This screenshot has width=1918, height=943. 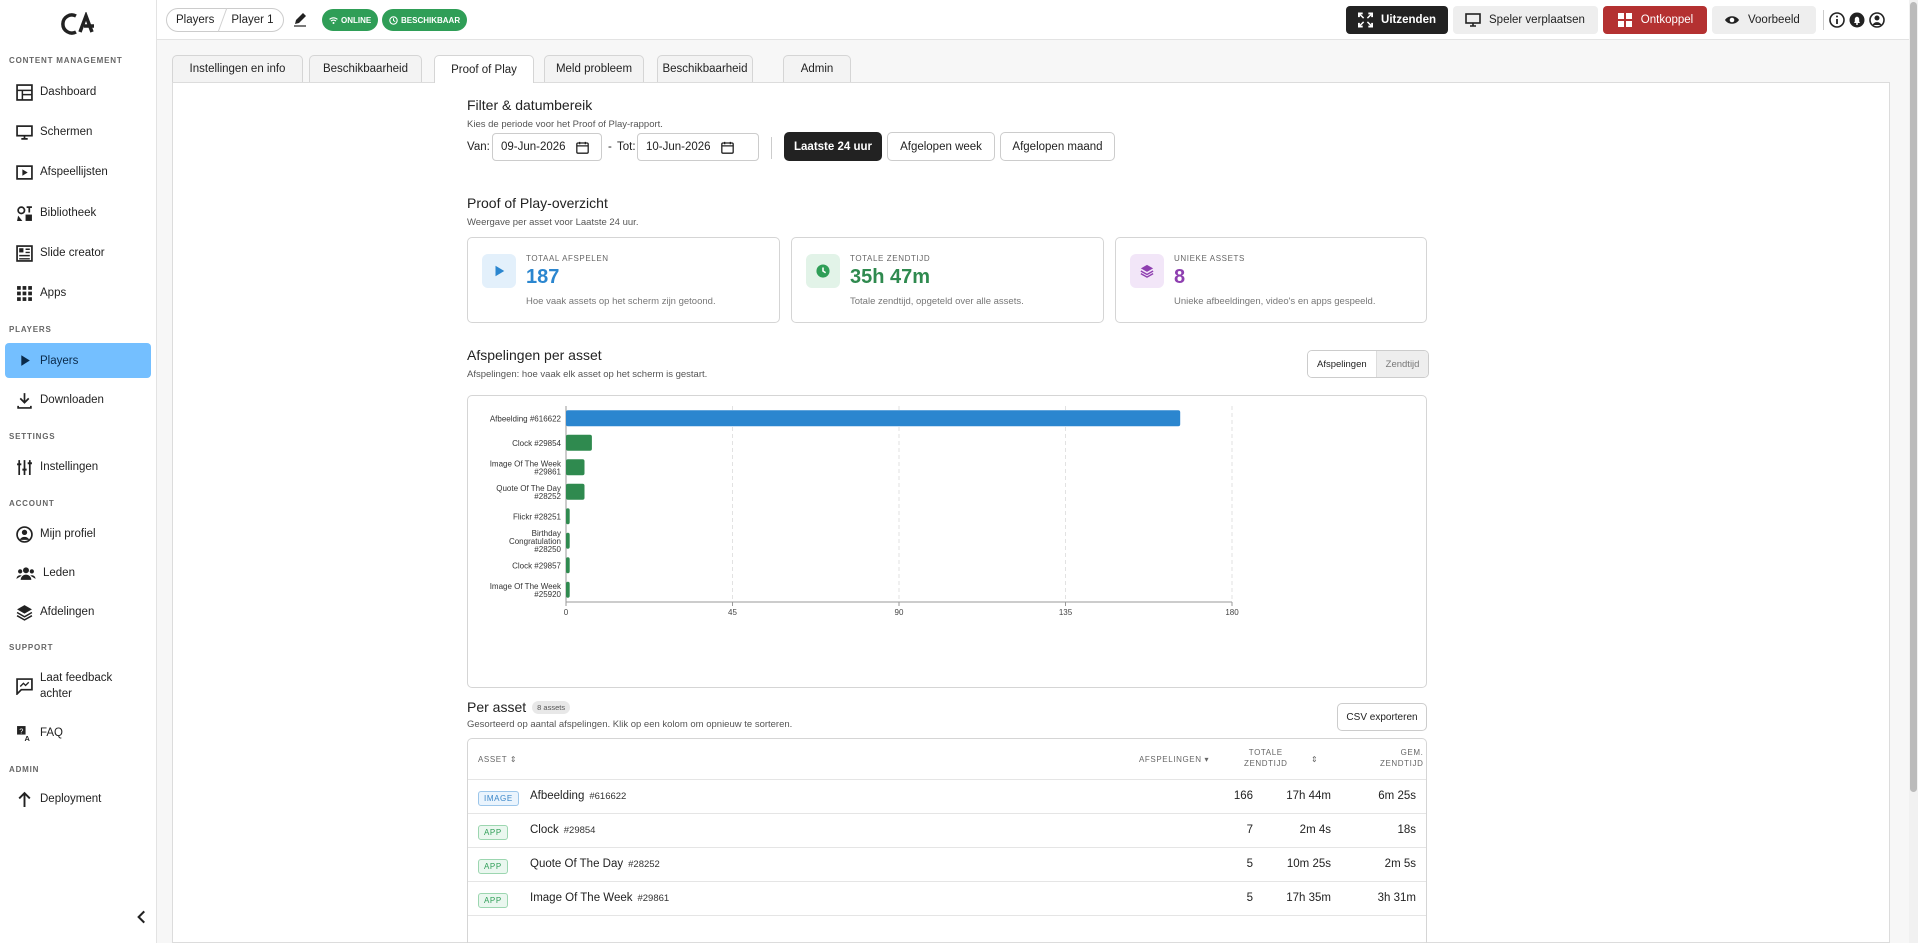 I want to click on tab-instellingen-en-info: Instellingen en info, so click(x=237, y=68).